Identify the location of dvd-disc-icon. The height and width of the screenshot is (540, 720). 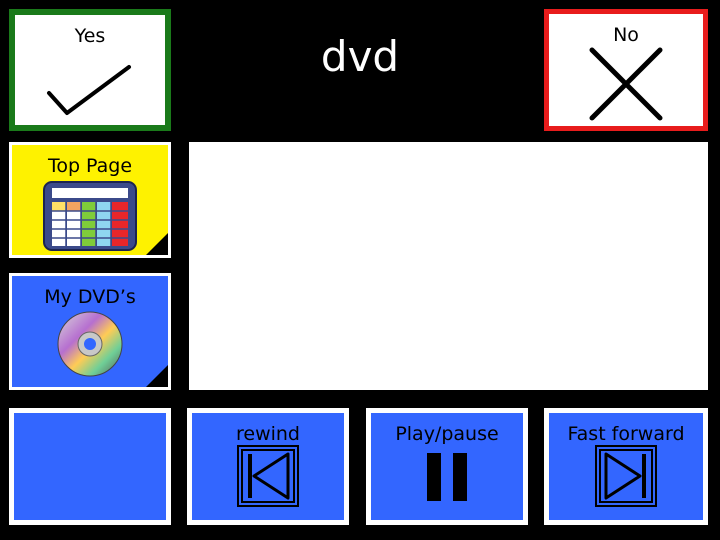
(90, 344).